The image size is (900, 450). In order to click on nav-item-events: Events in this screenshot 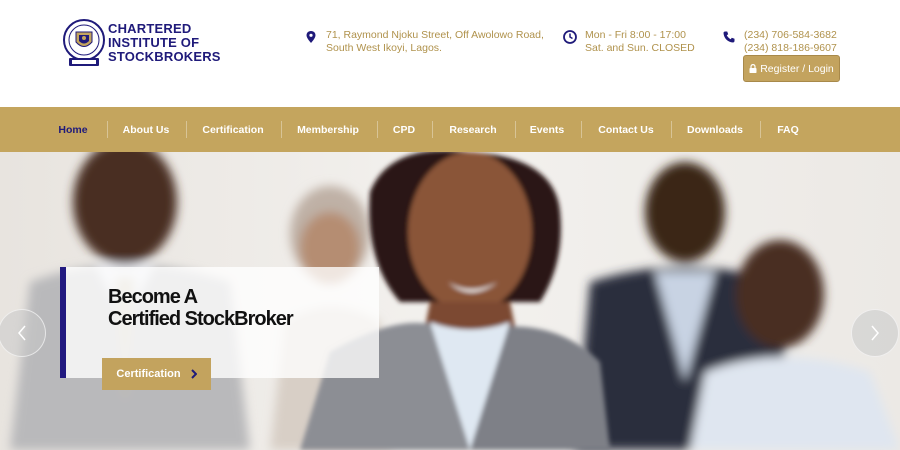, I will do `click(547, 129)`.